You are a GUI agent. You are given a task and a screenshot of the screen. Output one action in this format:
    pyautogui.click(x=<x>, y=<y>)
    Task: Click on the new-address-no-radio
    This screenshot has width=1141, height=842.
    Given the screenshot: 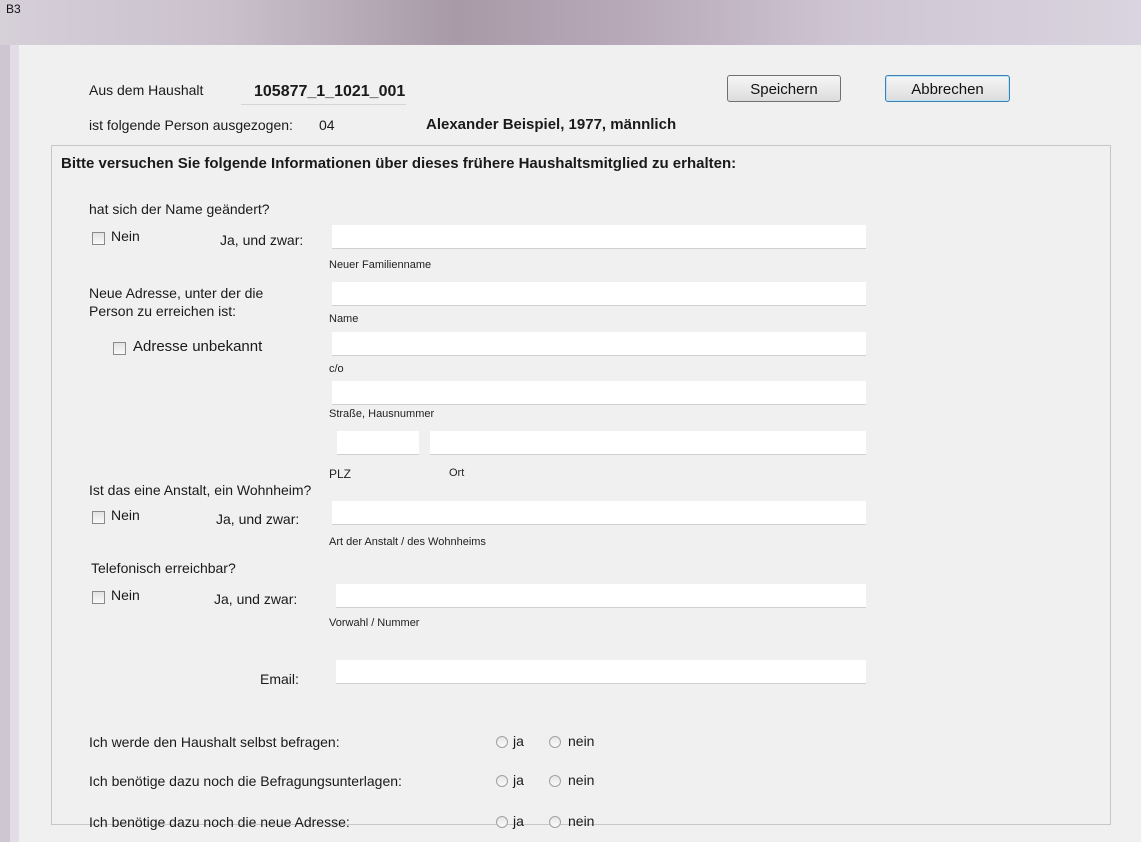 What is the action you would take?
    pyautogui.click(x=555, y=822)
    